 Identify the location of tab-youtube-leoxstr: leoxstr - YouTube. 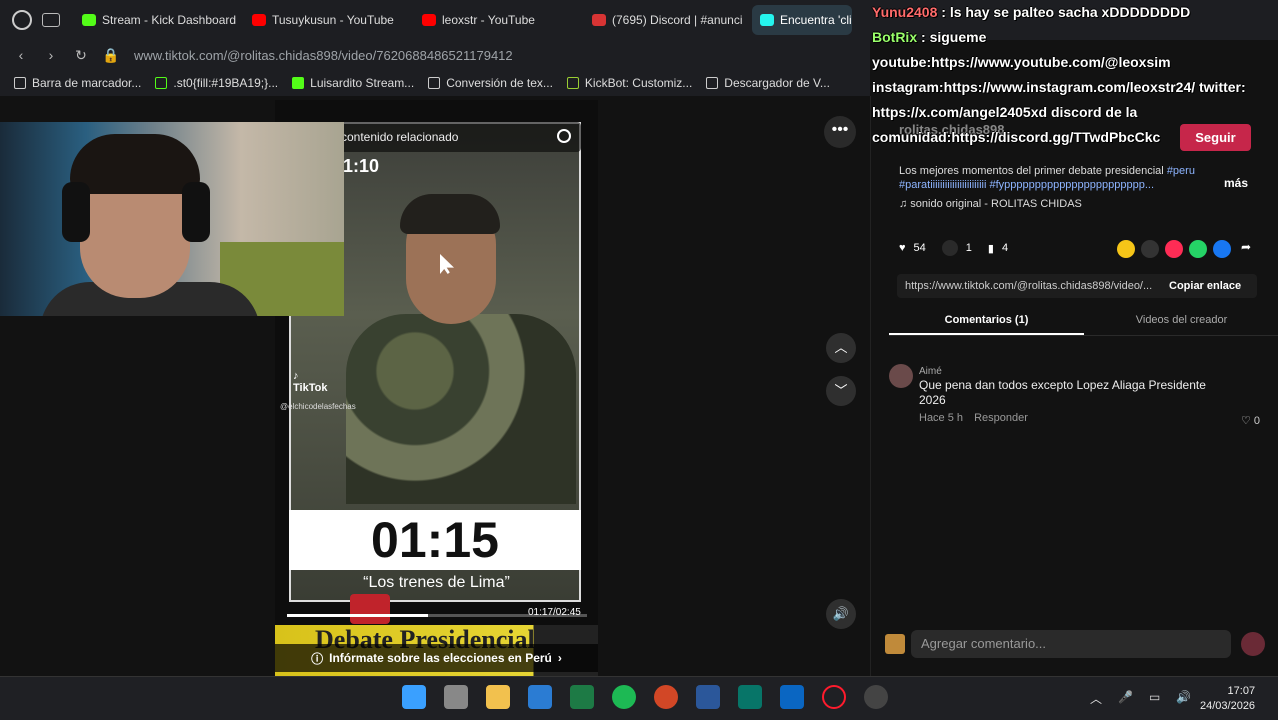
(499, 20).